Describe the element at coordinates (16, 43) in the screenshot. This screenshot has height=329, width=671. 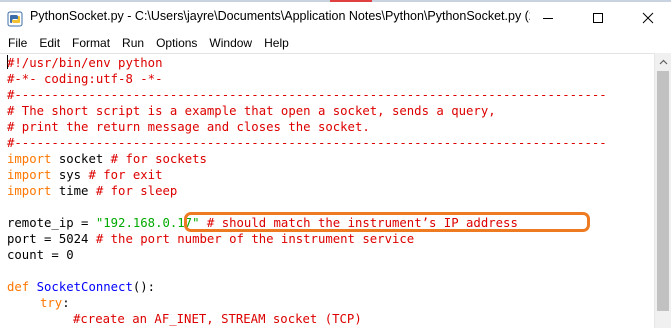
I see `menu-file: File` at that location.